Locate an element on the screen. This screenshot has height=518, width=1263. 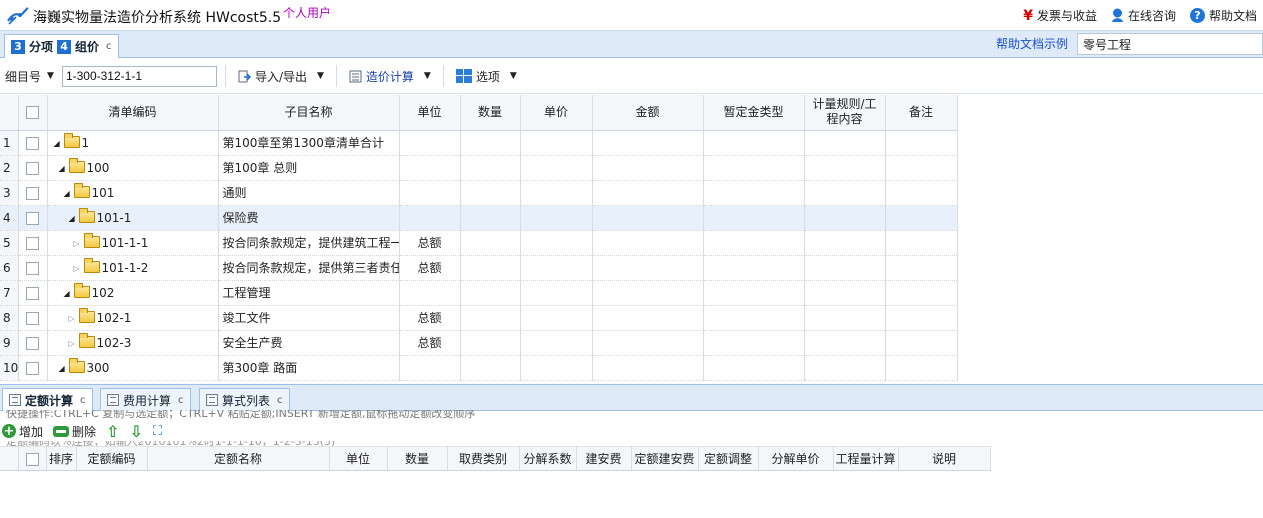
column-header: 单价 is located at coordinates (556, 113).